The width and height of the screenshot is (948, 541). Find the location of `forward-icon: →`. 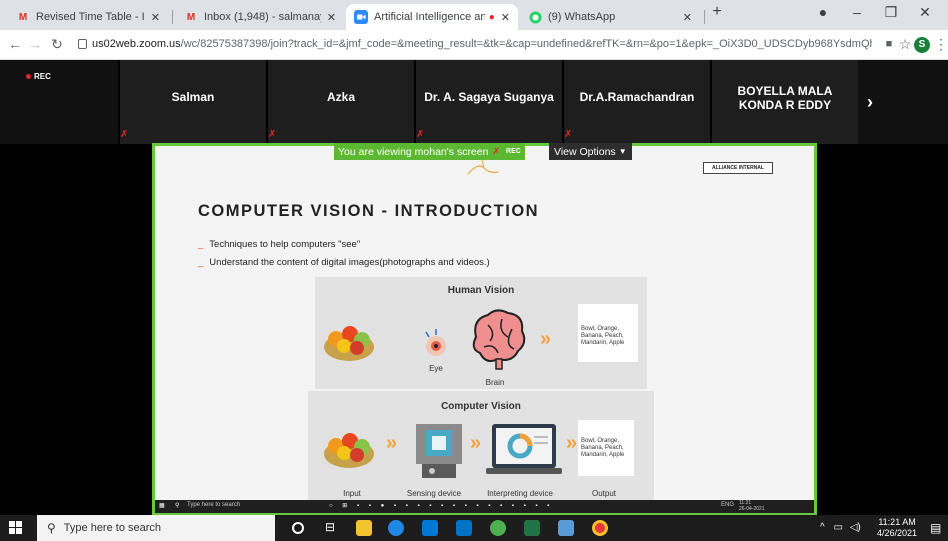

forward-icon: → is located at coordinates (35, 44).